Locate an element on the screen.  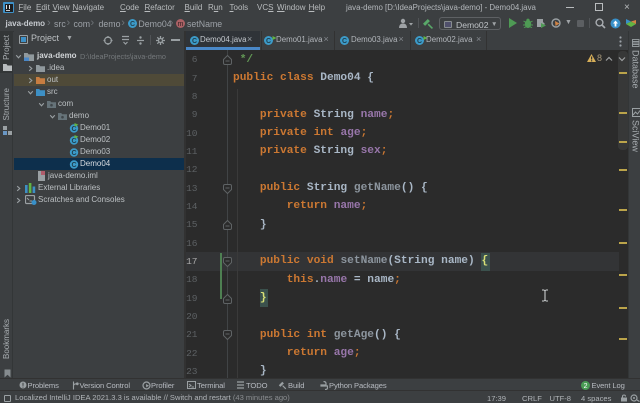
svg-text: 2 is located at coordinates (585, 386).